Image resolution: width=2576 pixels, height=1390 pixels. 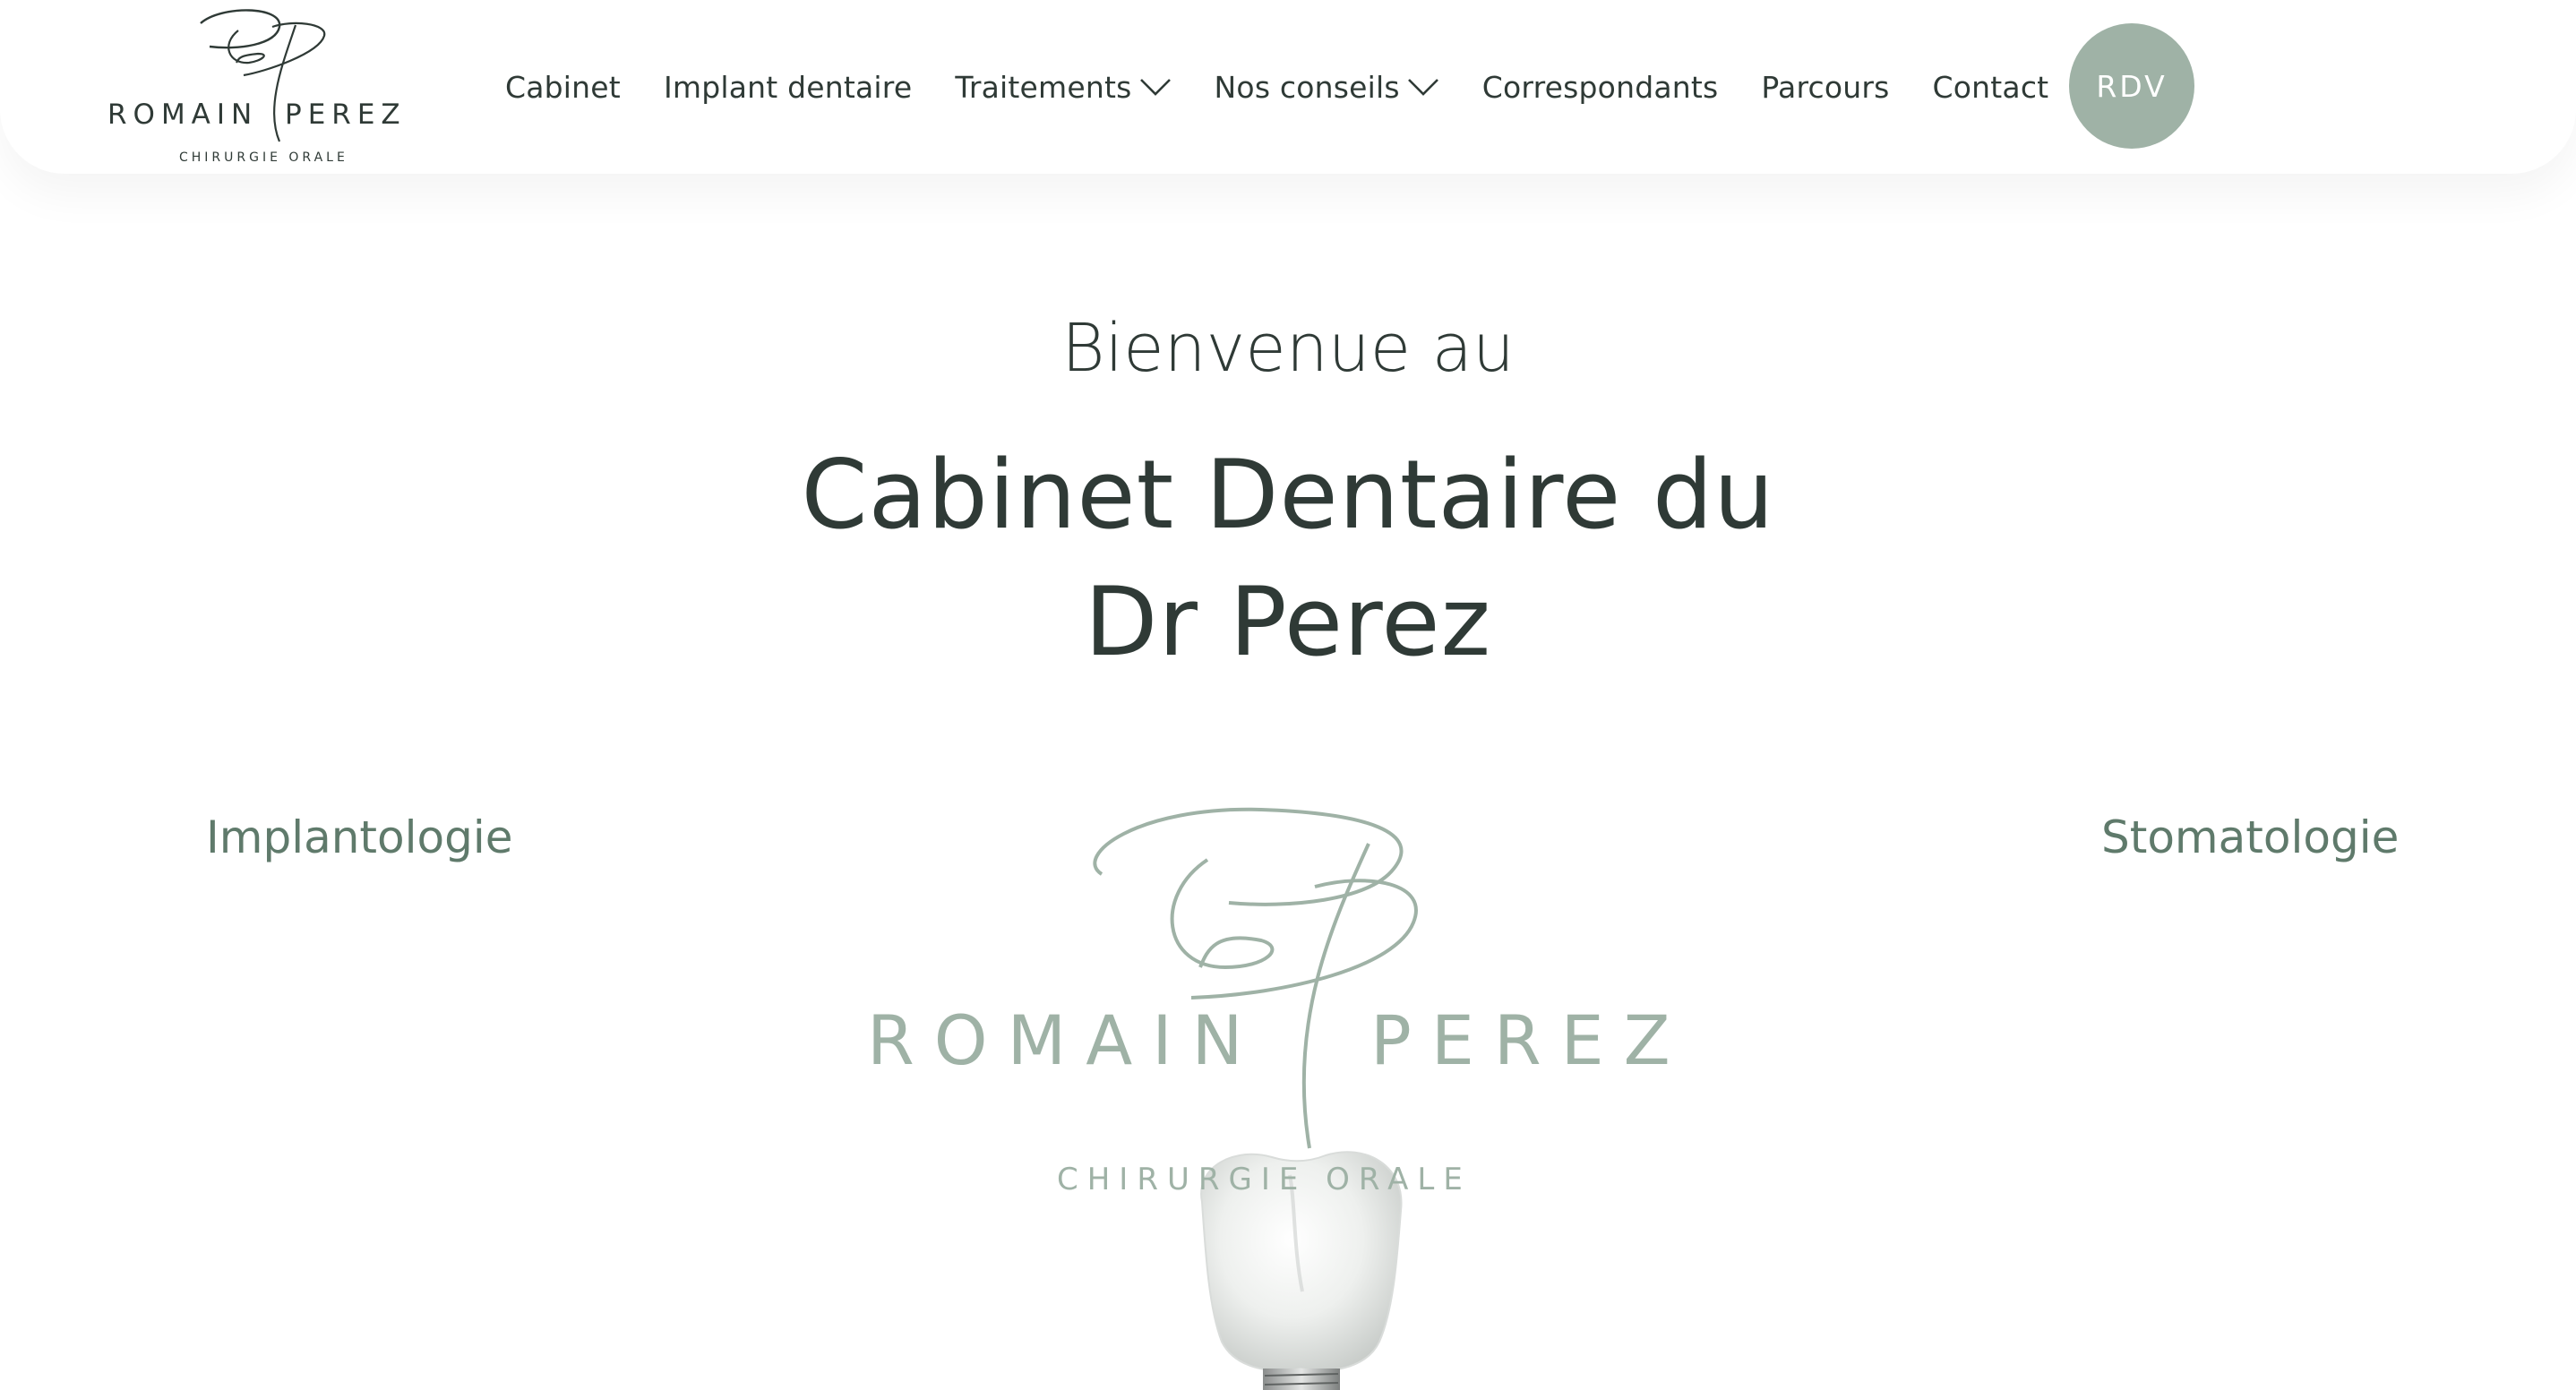 What do you see at coordinates (346, 115) in the screenshot?
I see `logo-name-last: PEREZ` at bounding box center [346, 115].